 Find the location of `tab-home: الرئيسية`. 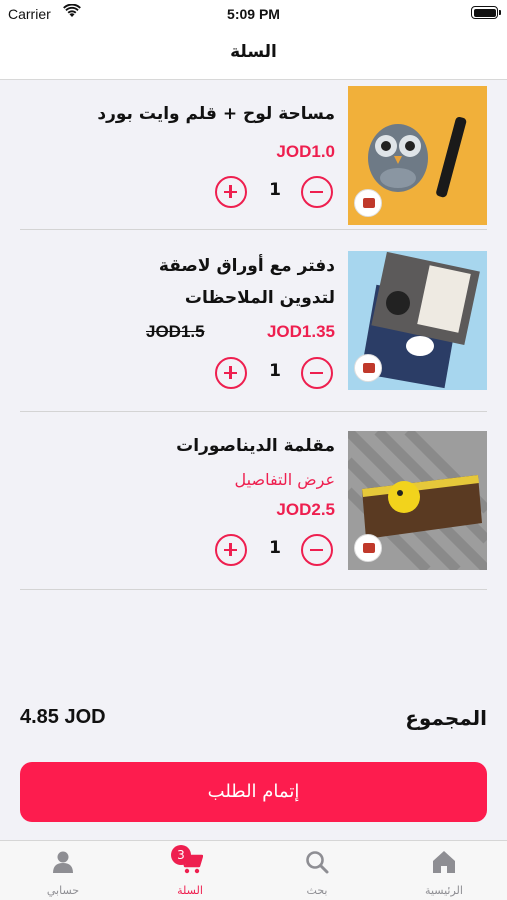

tab-home: الرئيسية is located at coordinates (444, 870).